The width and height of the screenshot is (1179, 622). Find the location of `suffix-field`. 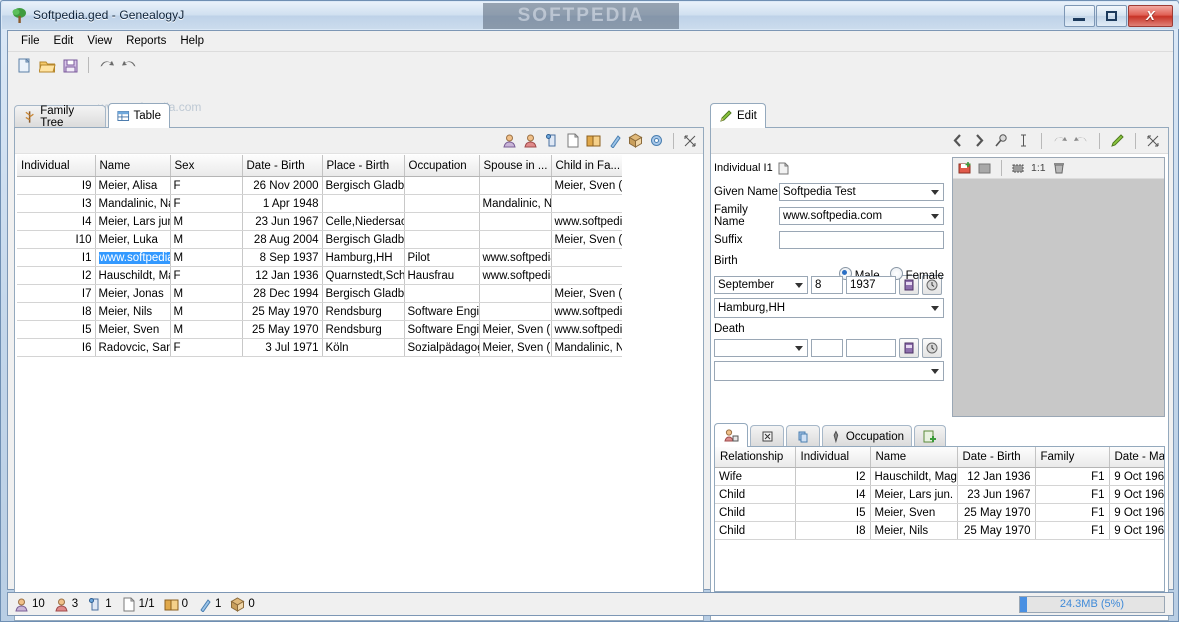

suffix-field is located at coordinates (861, 240).